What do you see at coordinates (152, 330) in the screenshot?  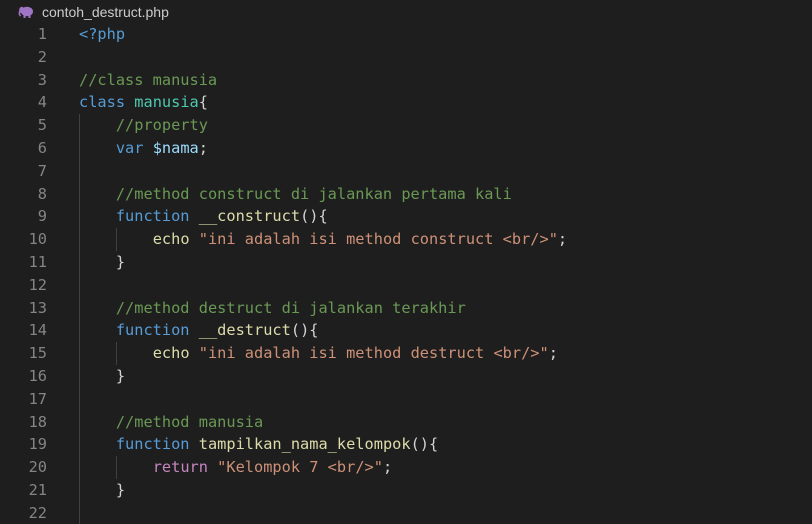 I see `code-token: function` at bounding box center [152, 330].